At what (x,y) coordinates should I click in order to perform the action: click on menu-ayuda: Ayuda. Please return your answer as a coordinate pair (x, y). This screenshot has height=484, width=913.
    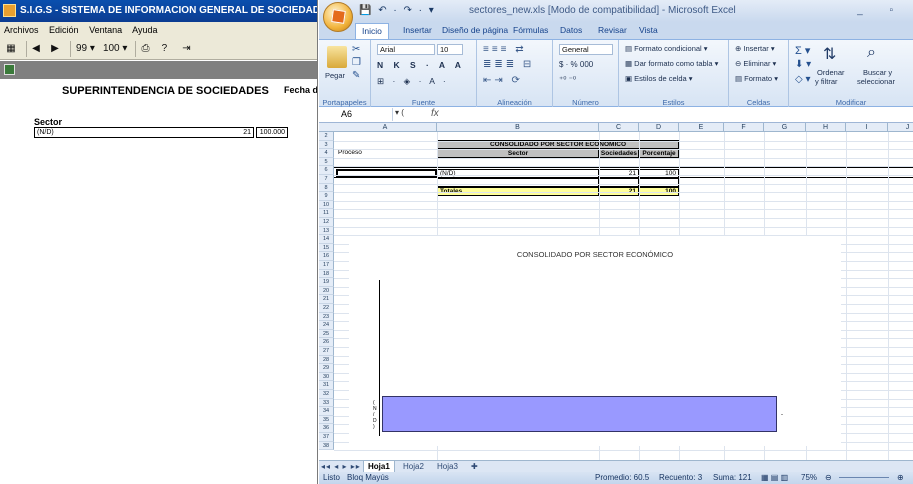
    Looking at the image, I should click on (144, 30).